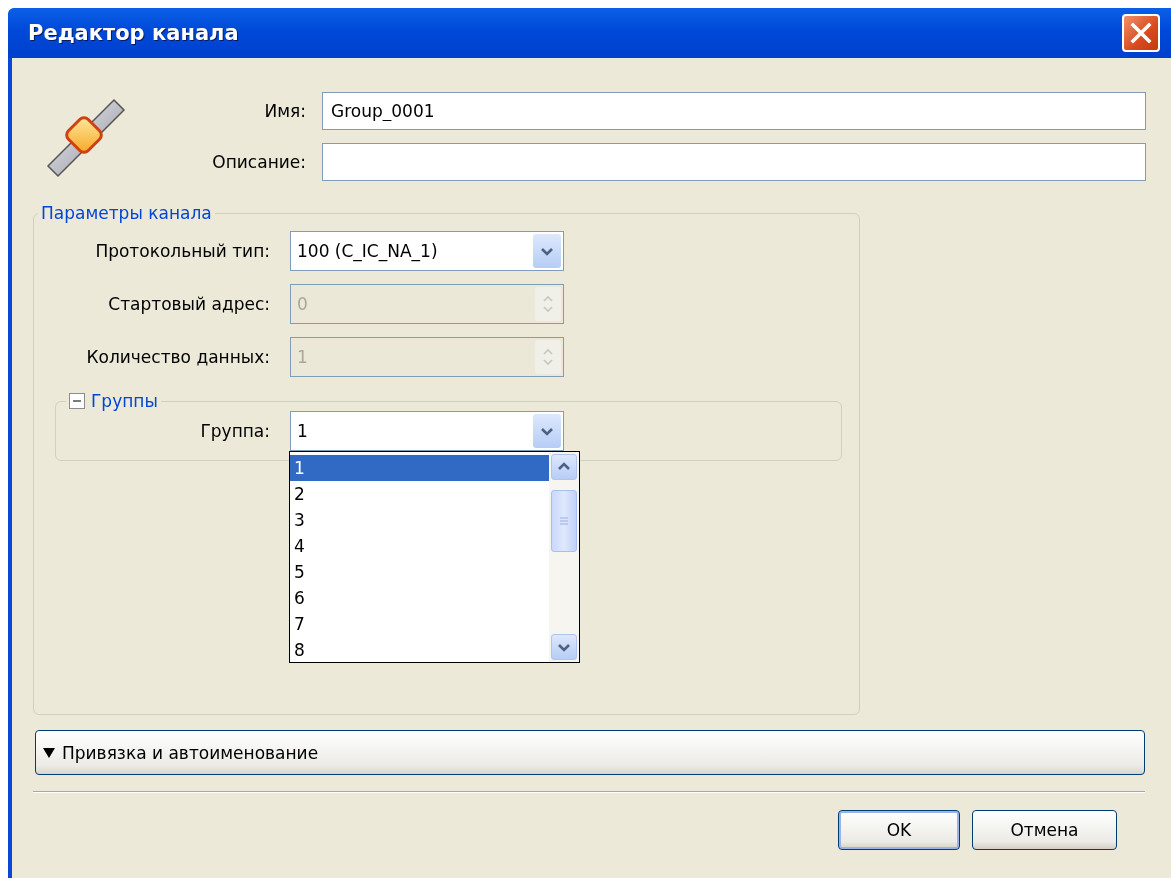 The width and height of the screenshot is (1171, 878). Describe the element at coordinates (182, 251) in the screenshot. I see `field-label: Протокольный тип:` at that location.